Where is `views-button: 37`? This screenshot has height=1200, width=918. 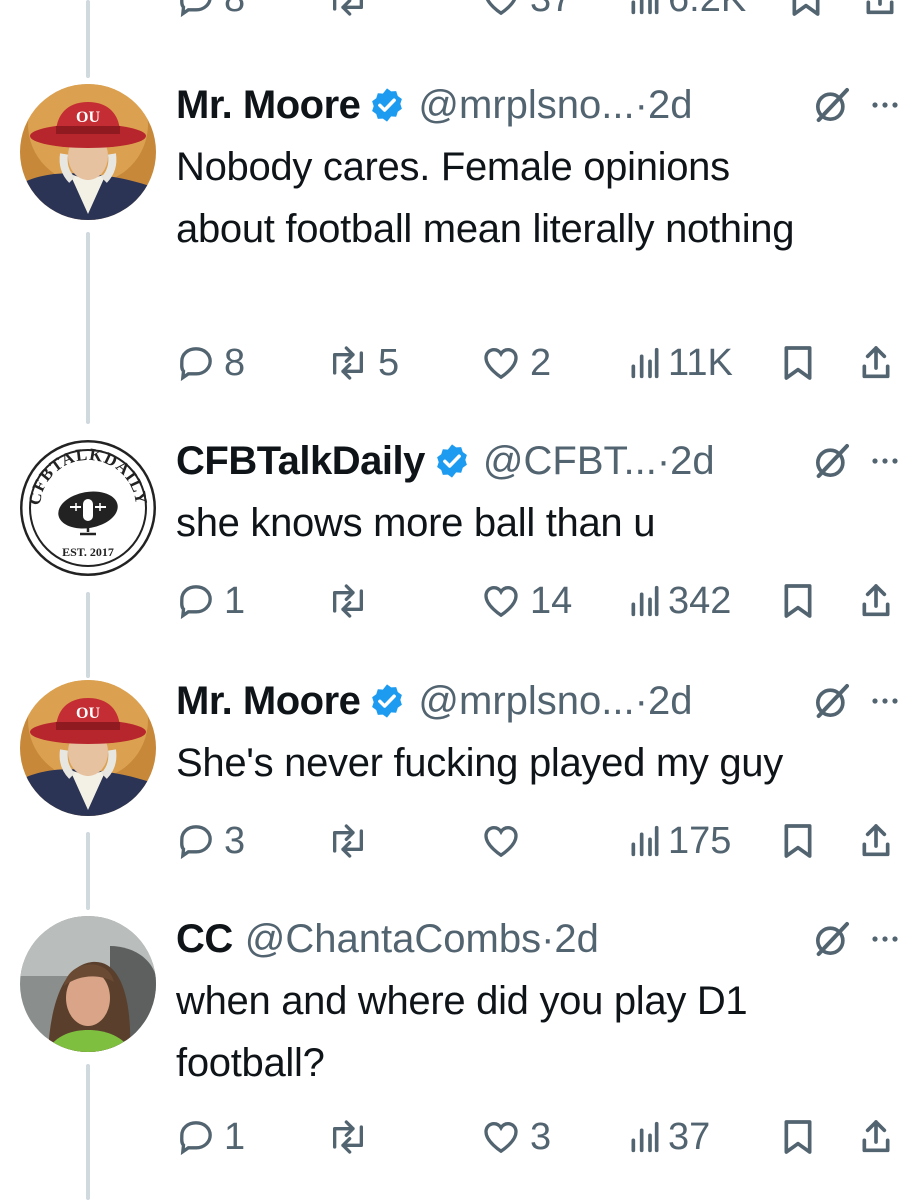
views-button: 37 is located at coordinates (670, 1137).